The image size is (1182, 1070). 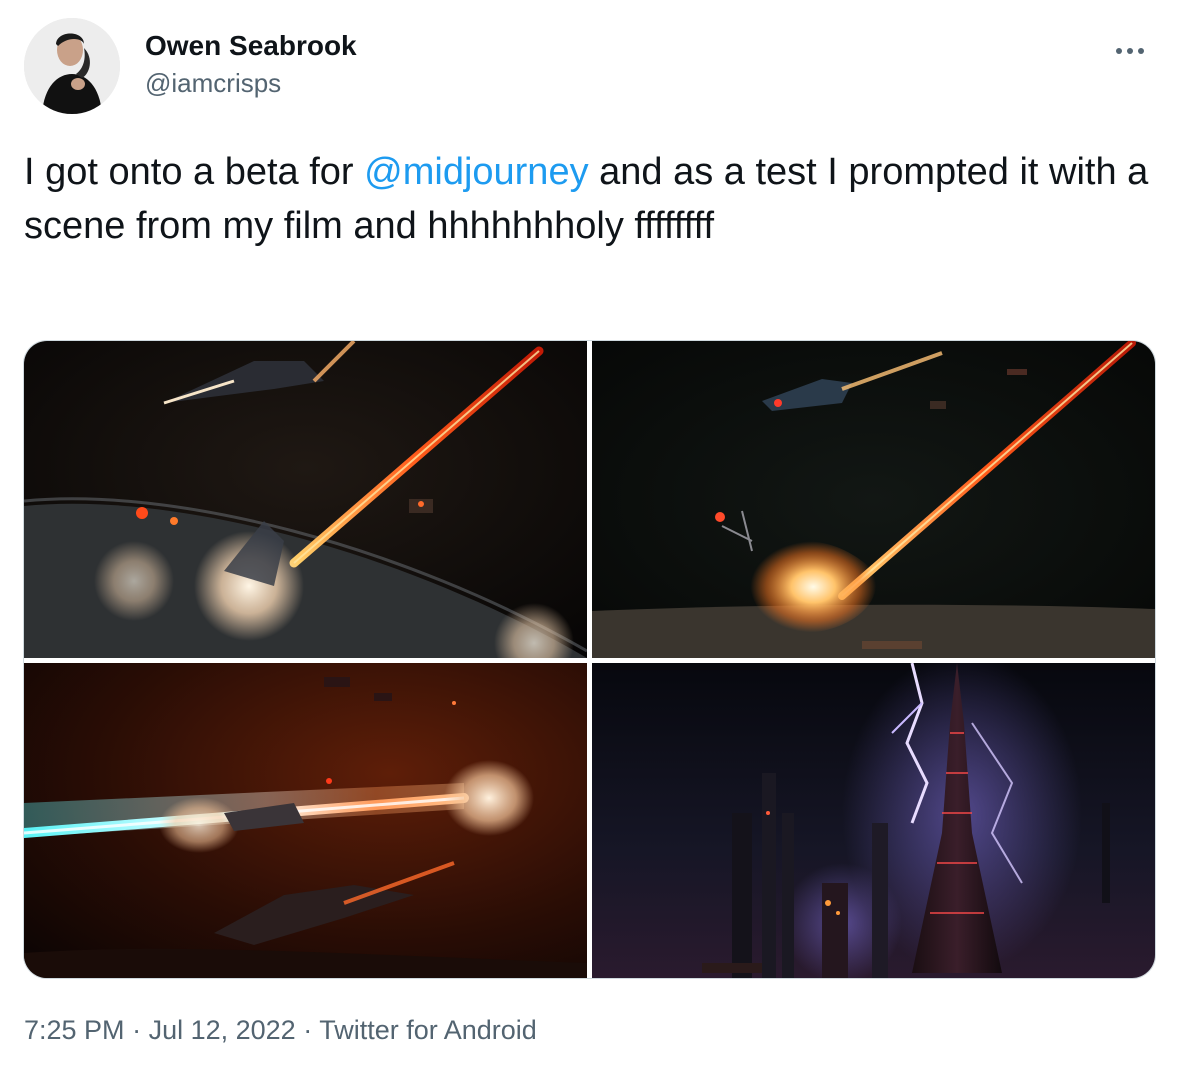 What do you see at coordinates (428, 1030) in the screenshot?
I see `tweet-source: Twitter for Android` at bounding box center [428, 1030].